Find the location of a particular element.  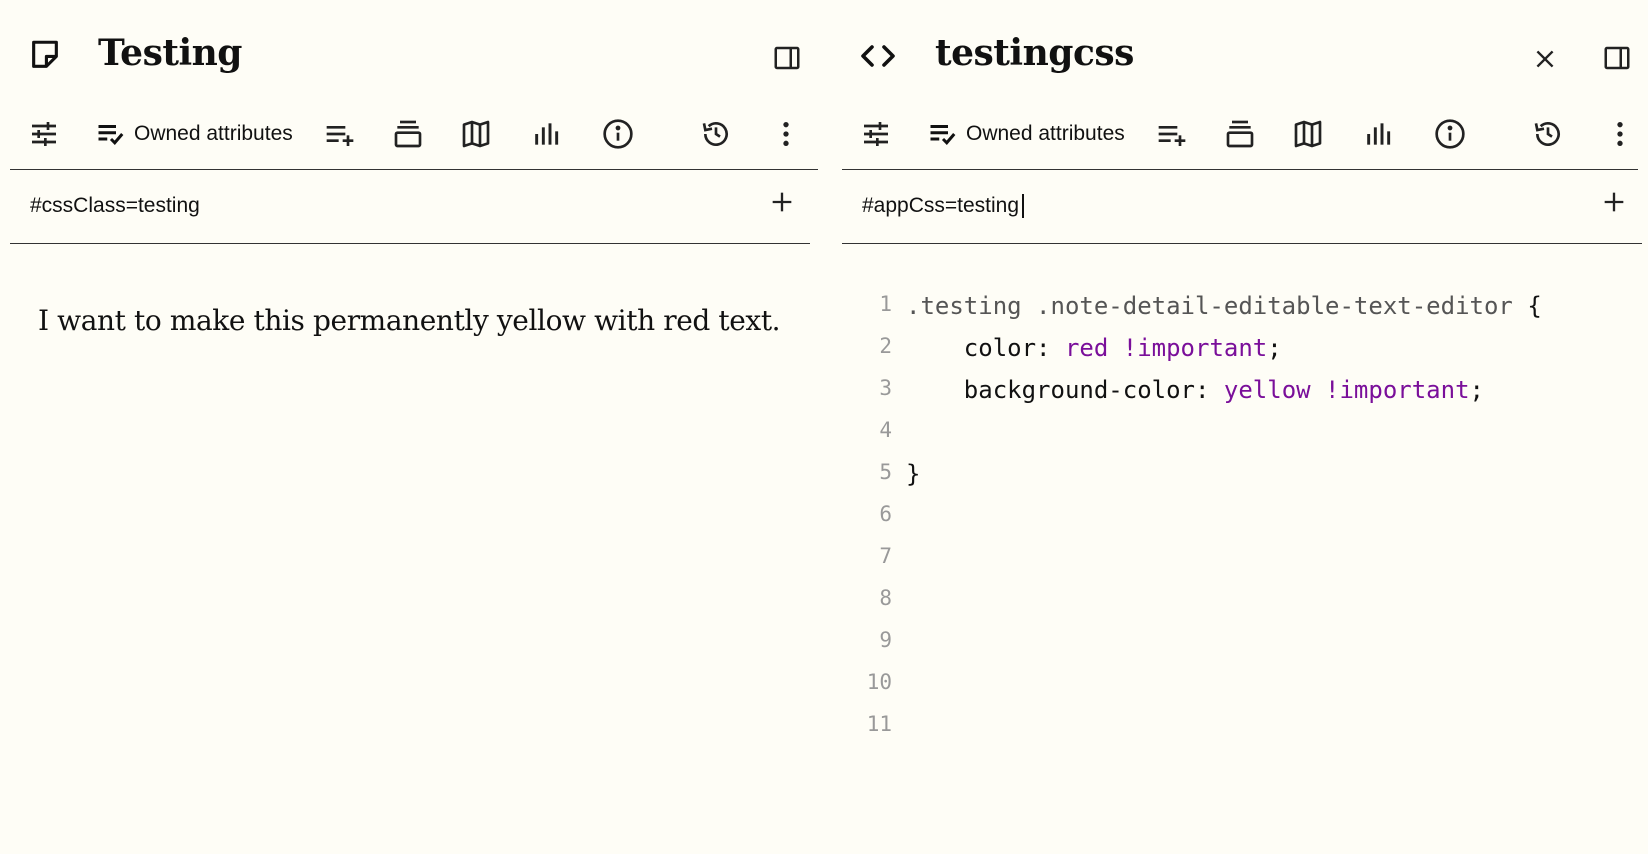

line-number: 11 is located at coordinates (879, 724).